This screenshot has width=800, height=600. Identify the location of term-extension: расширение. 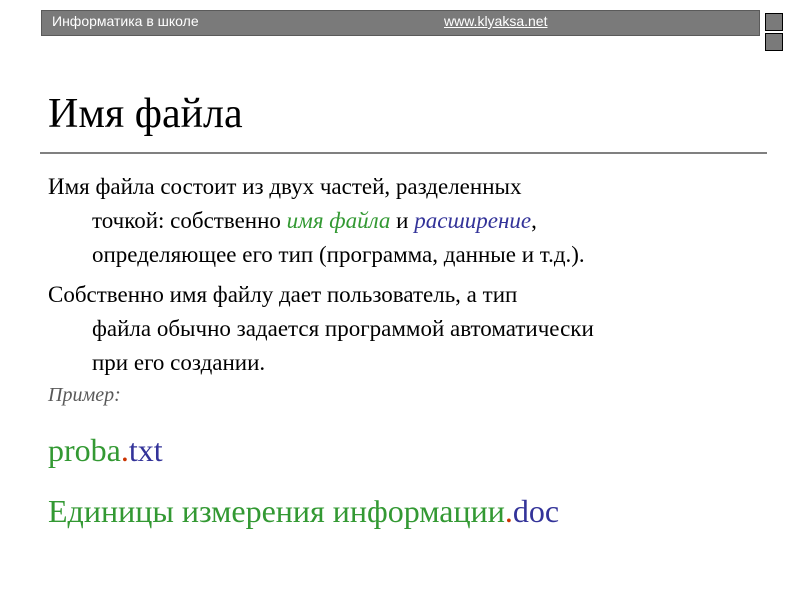
(473, 220).